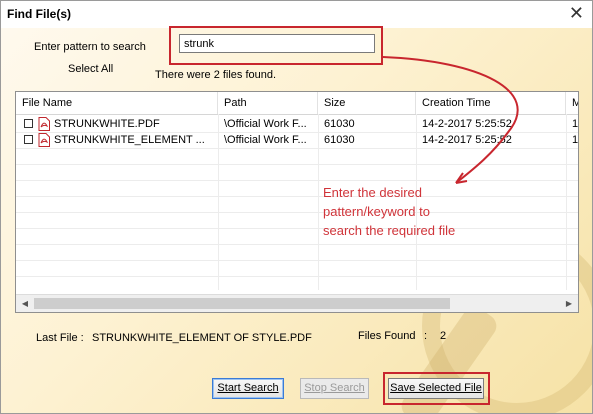 The height and width of the screenshot is (414, 593). Describe the element at coordinates (376, 211) in the screenshot. I see `annotation-line: pattern/keyword to` at that location.